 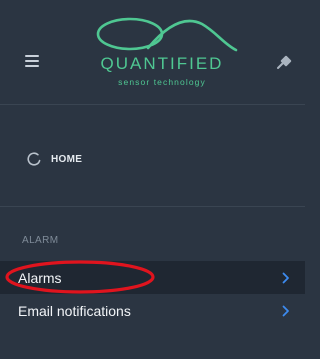 What do you see at coordinates (162, 82) in the screenshot?
I see `logo-tagline: sensor technology` at bounding box center [162, 82].